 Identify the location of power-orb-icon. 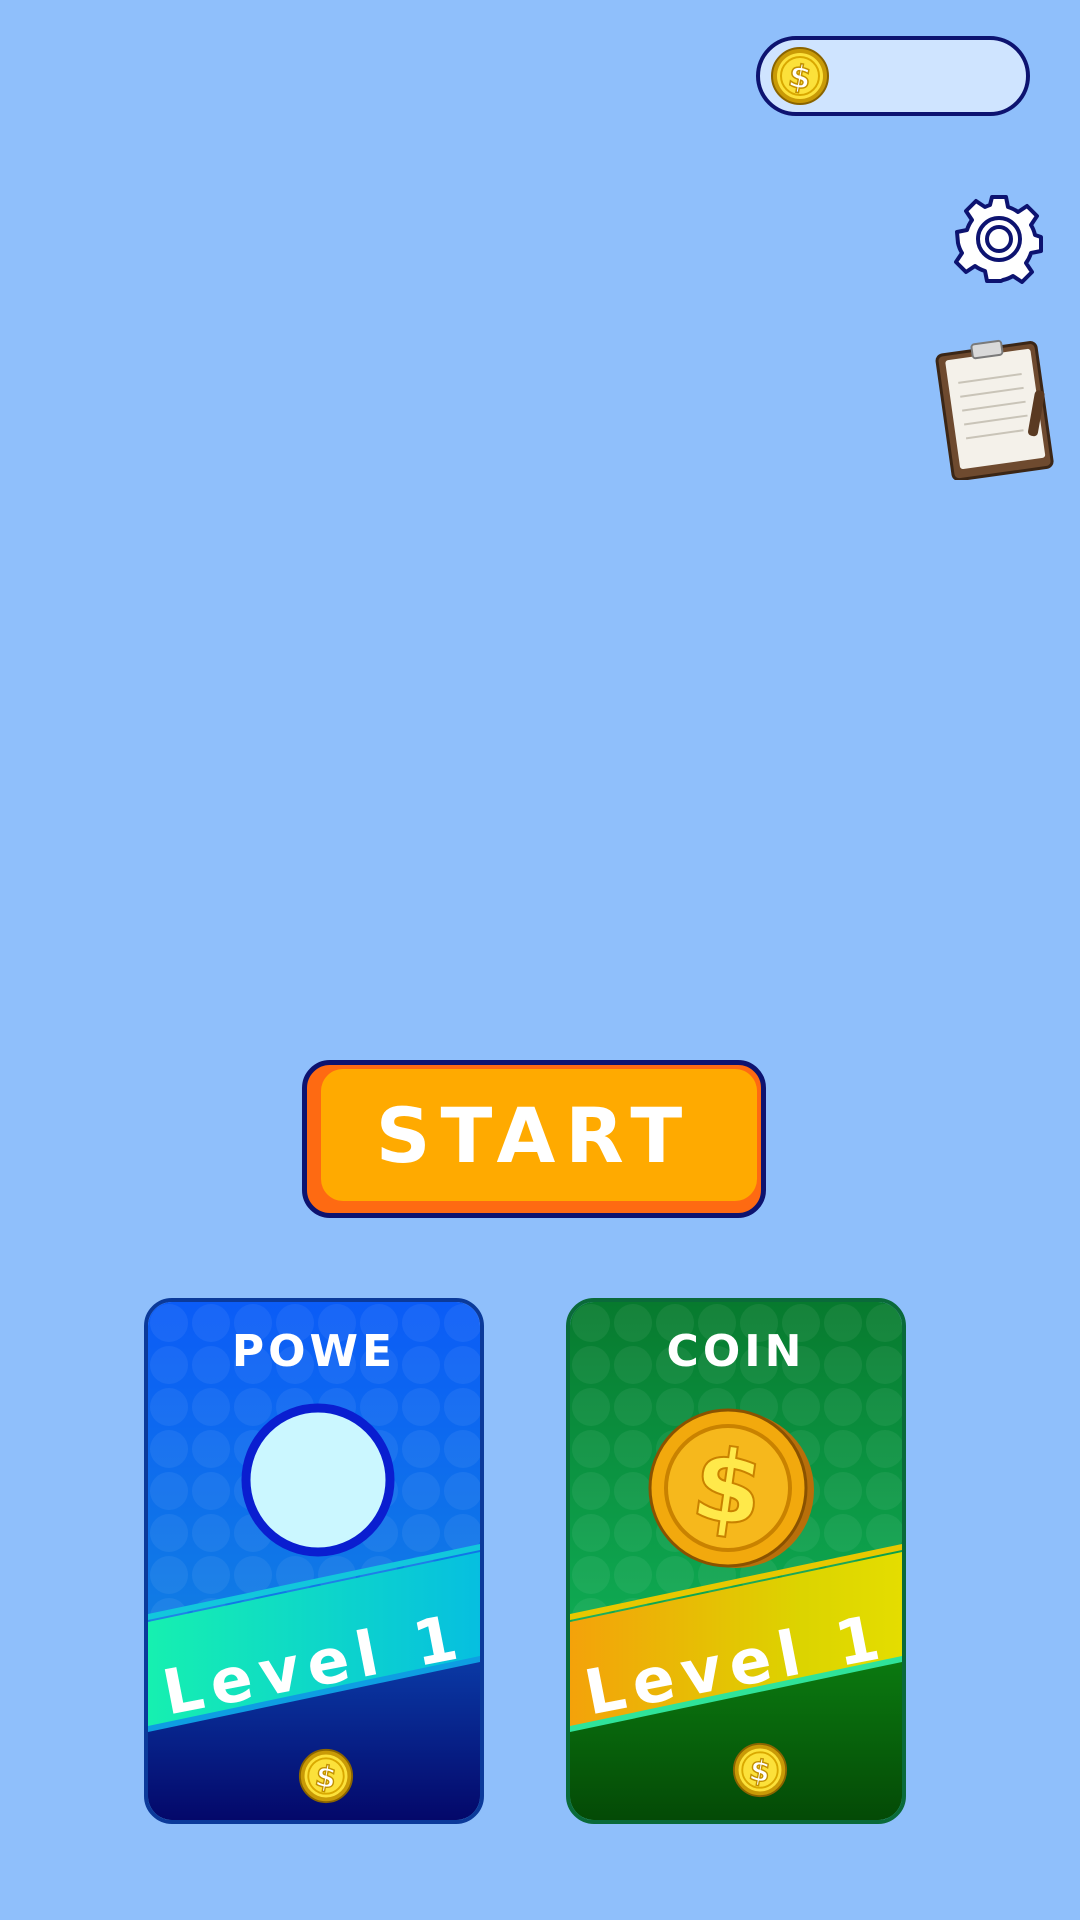
(318, 1480).